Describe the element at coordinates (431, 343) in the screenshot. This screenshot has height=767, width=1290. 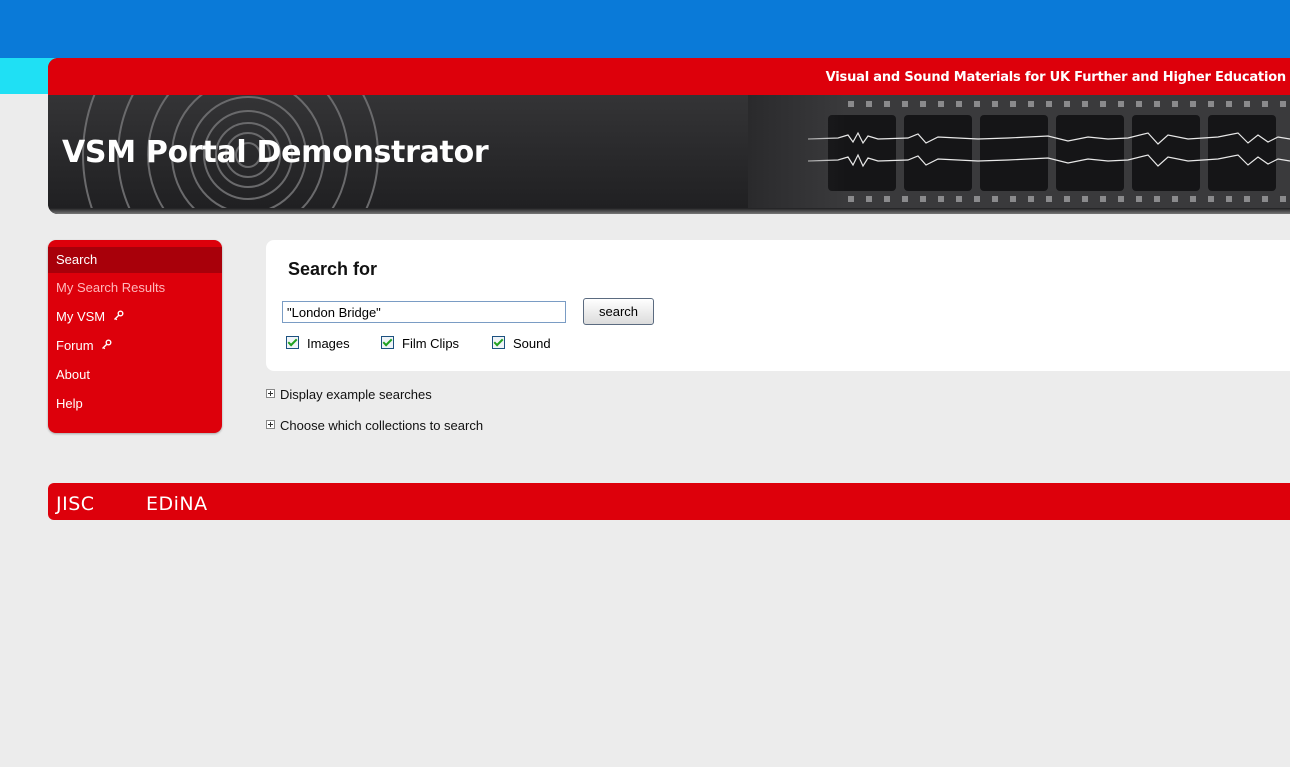
I see `checkbox-label: Film Clips` at that location.